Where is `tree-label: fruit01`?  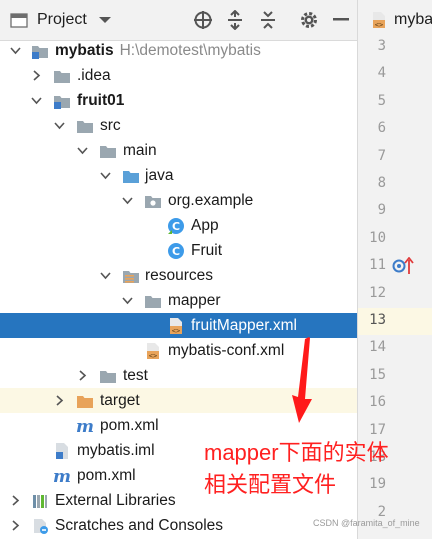
tree-label: fruit01 is located at coordinates (101, 100).